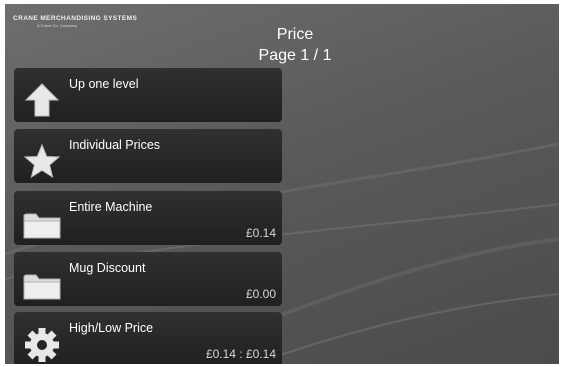 The height and width of the screenshot is (367, 563). What do you see at coordinates (57, 25) in the screenshot?
I see `brand-tagline: A Crane Co. Company` at bounding box center [57, 25].